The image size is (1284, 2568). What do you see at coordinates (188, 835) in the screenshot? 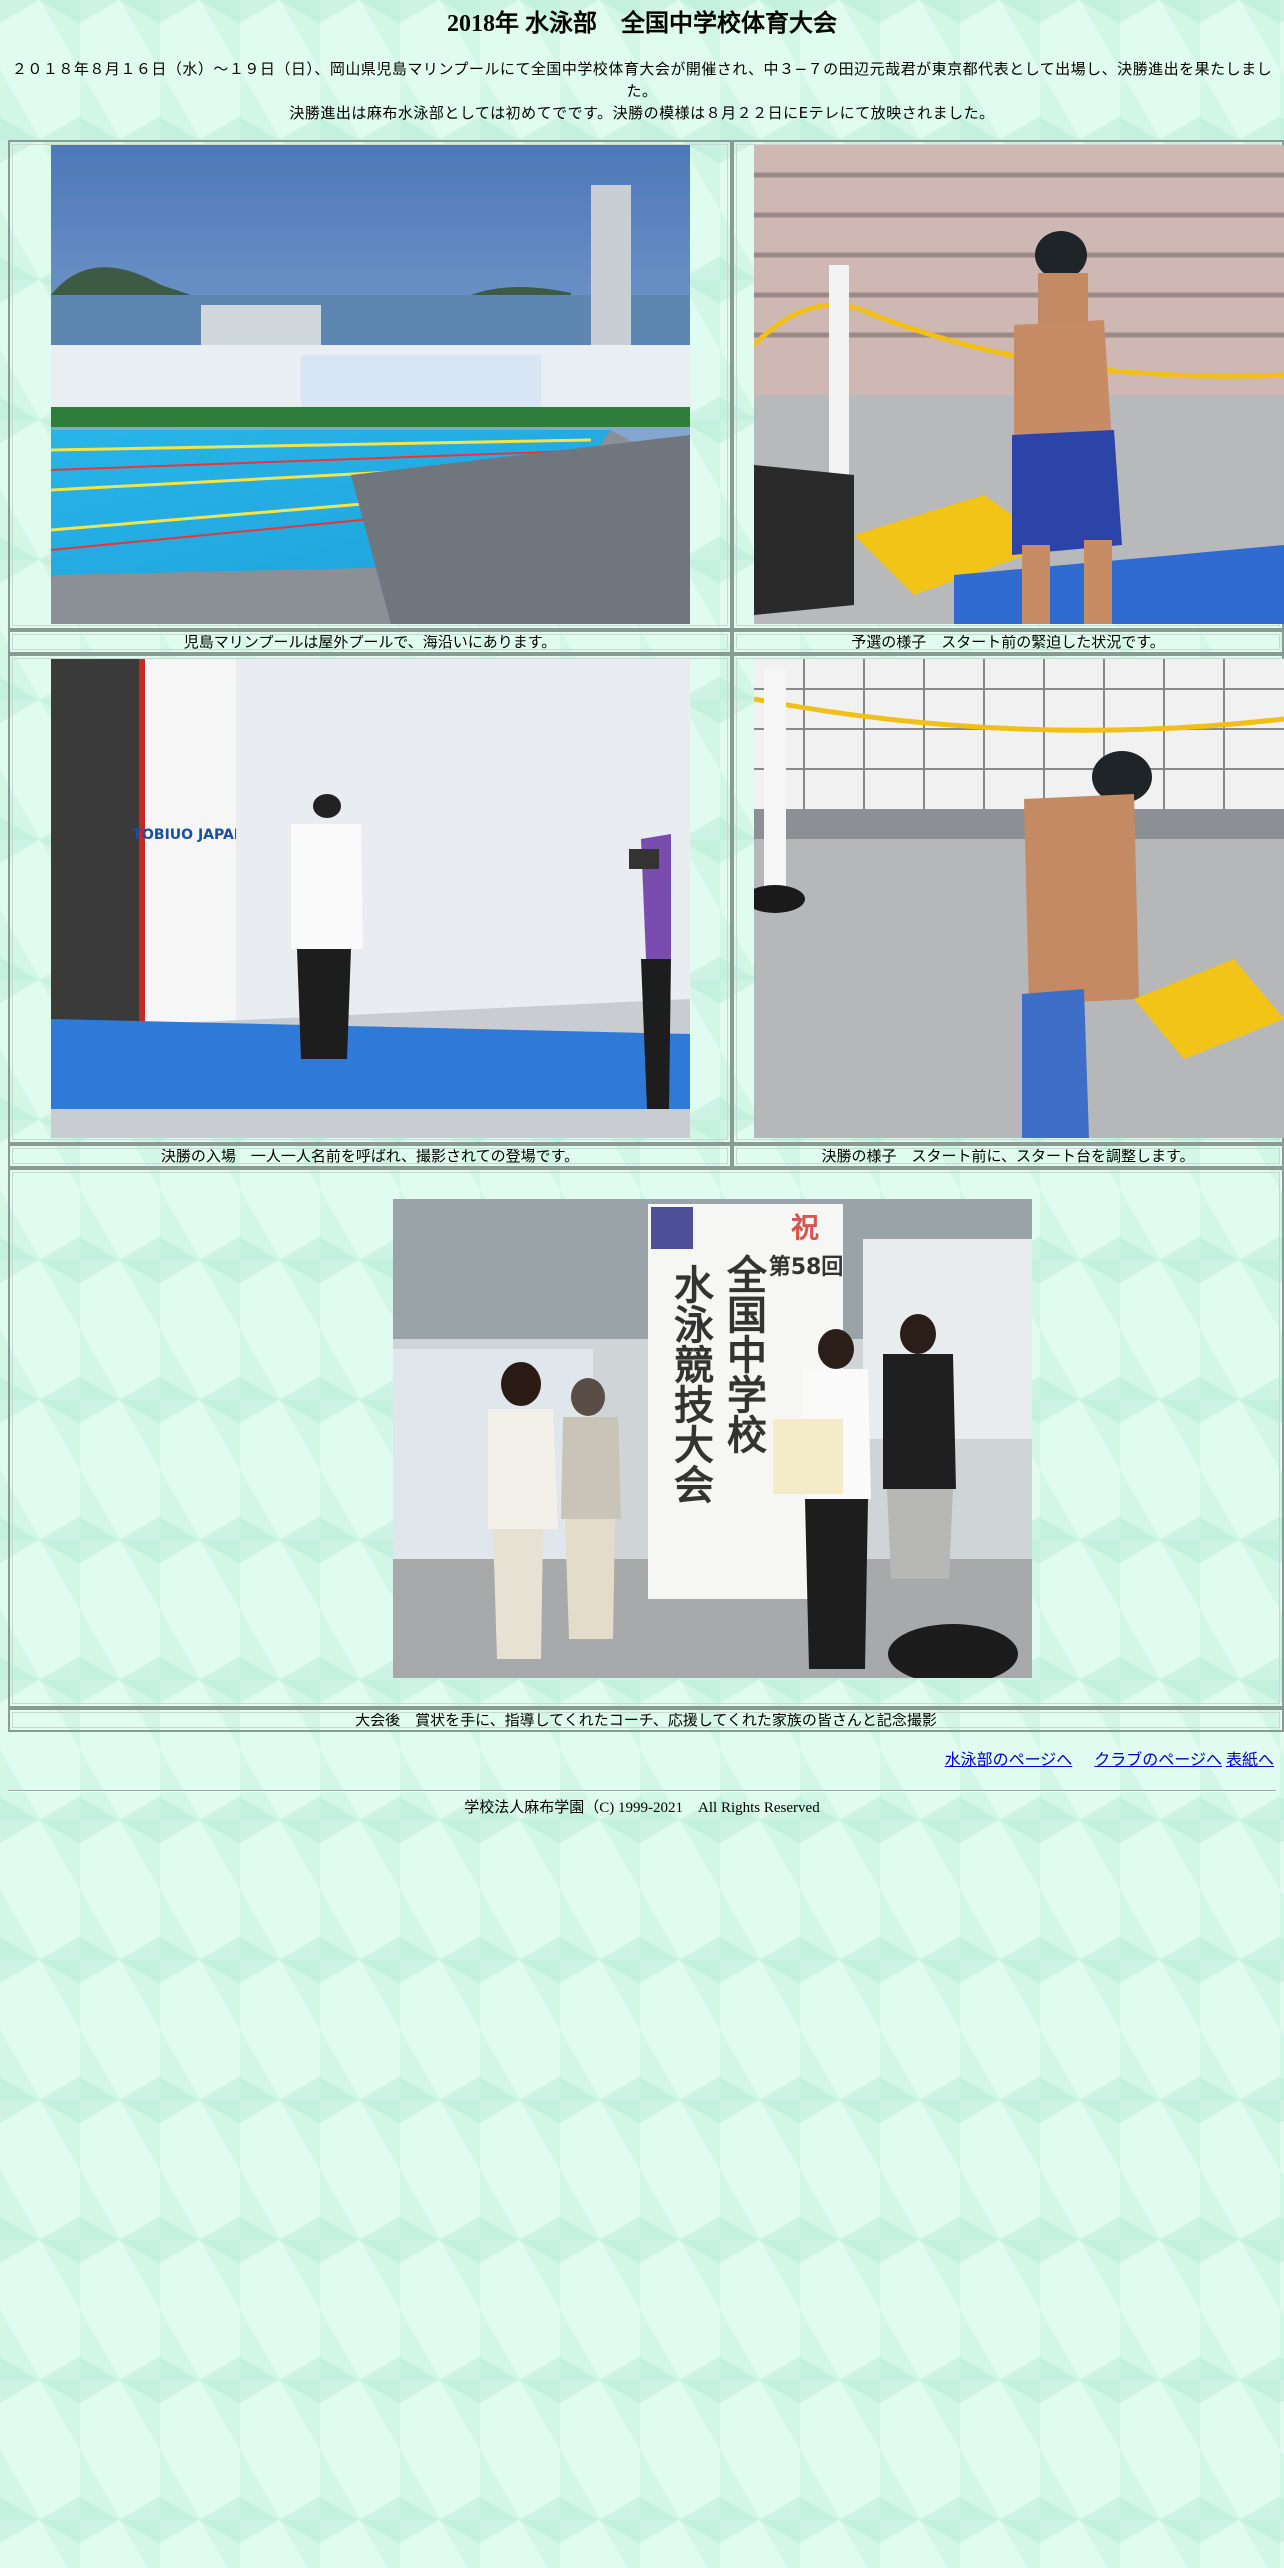
I see `tobiuo-logo-text: TOBIUO JAPAN` at bounding box center [188, 835].